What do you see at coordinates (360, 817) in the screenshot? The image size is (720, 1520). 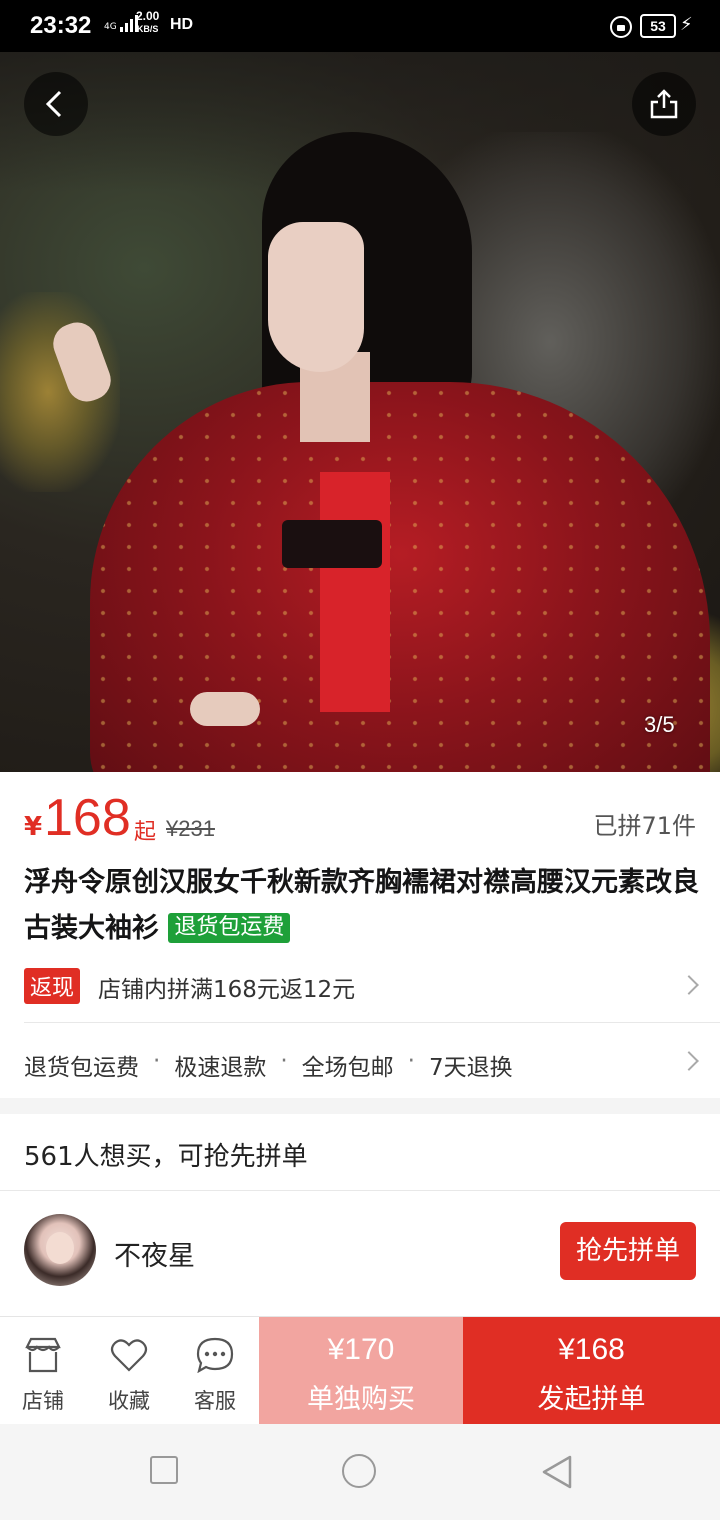 I see `price-row: ¥ 168 起 ¥231 已拼71件` at bounding box center [360, 817].